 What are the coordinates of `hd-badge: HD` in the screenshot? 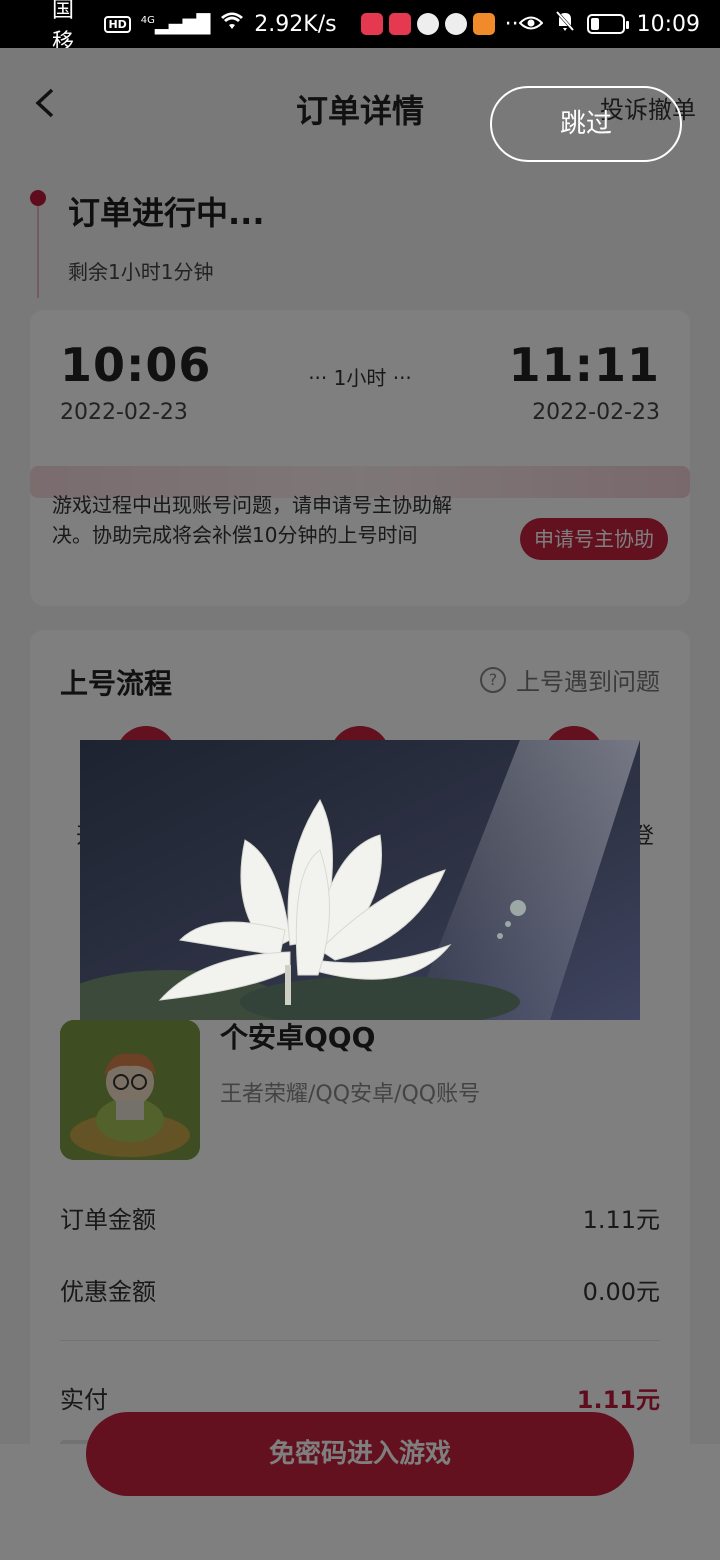 It's located at (117, 24).